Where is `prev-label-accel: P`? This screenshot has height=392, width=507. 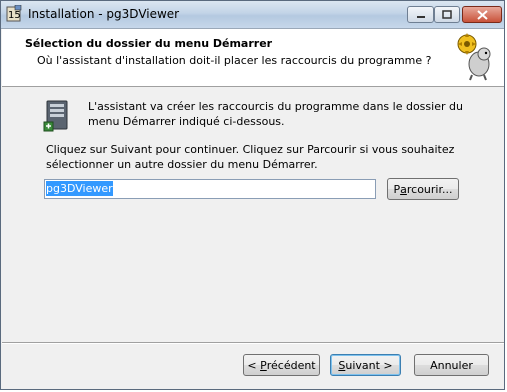
prev-label-accel: P is located at coordinates (263, 365).